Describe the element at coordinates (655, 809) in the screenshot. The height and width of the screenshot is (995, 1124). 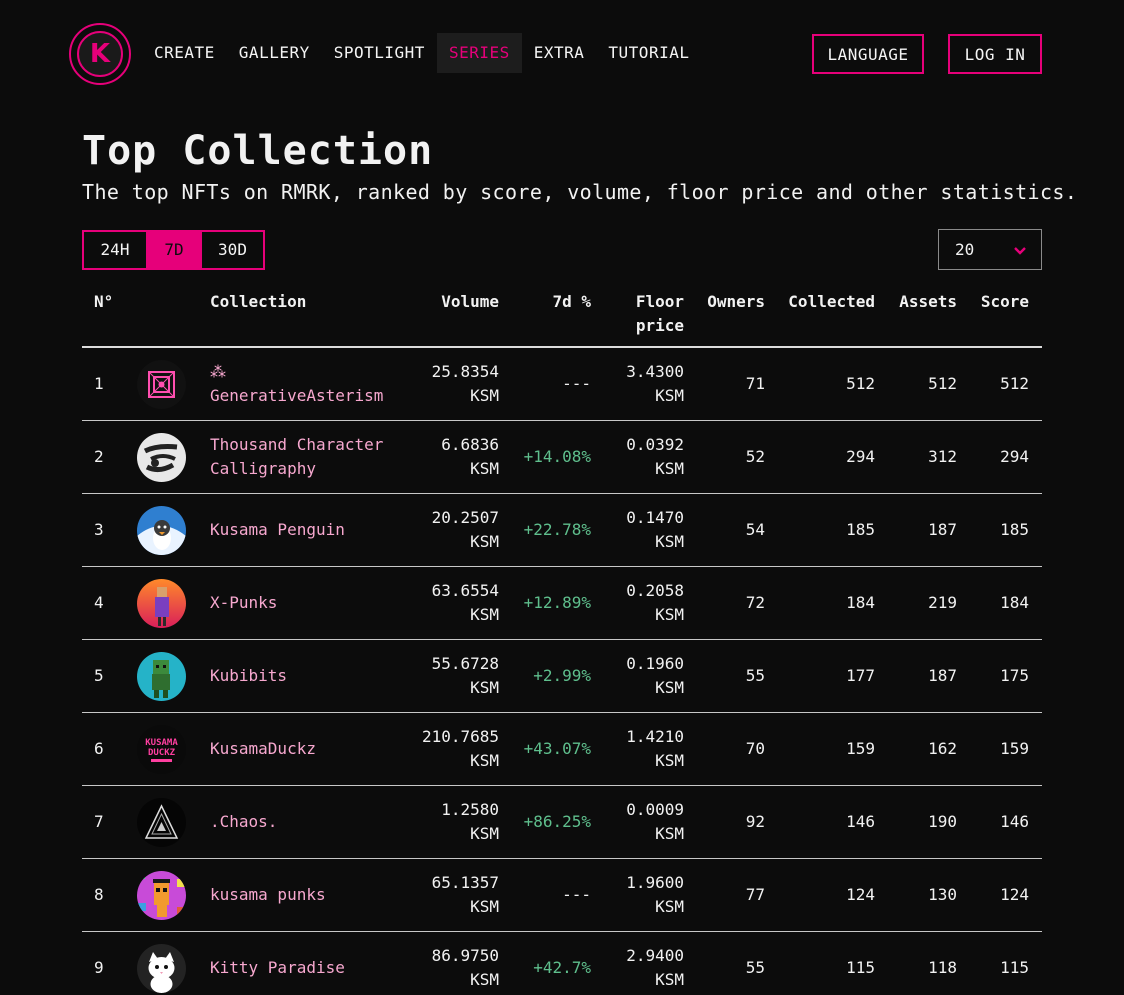
I see `floor-value: 0.0009` at that location.